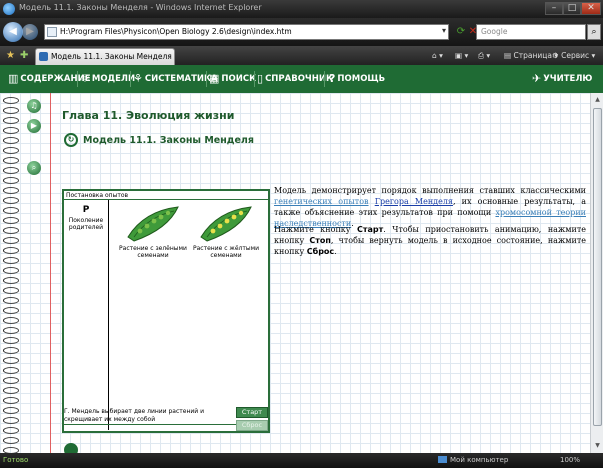 The height and width of the screenshot is (468, 603). I want to click on generation-label: P Поколение родителей, so click(86, 218).